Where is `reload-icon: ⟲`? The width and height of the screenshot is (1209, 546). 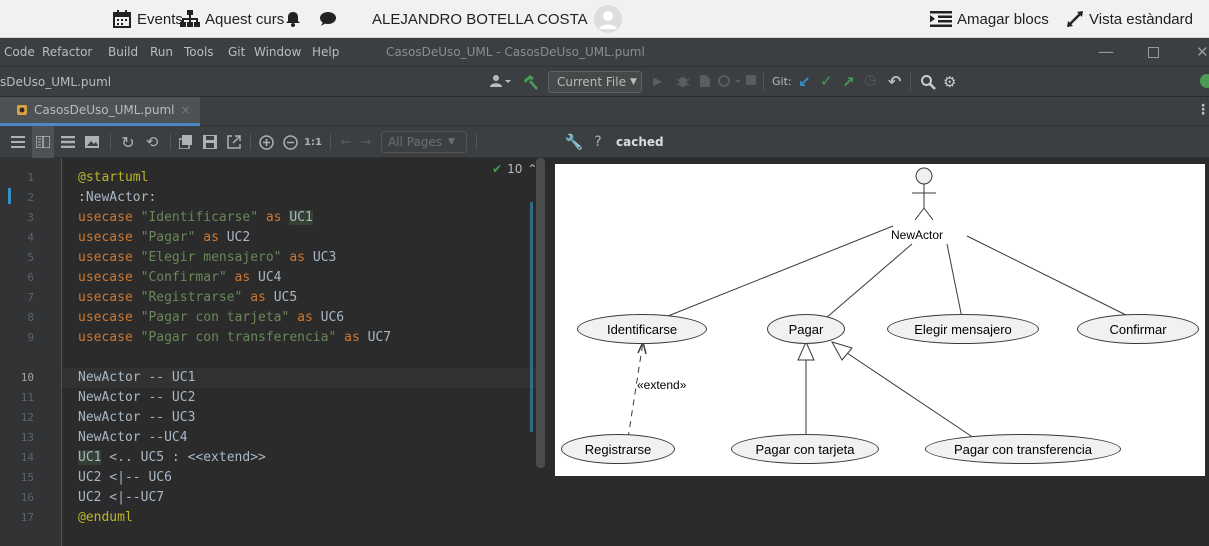
reload-icon: ⟲ is located at coordinates (152, 142).